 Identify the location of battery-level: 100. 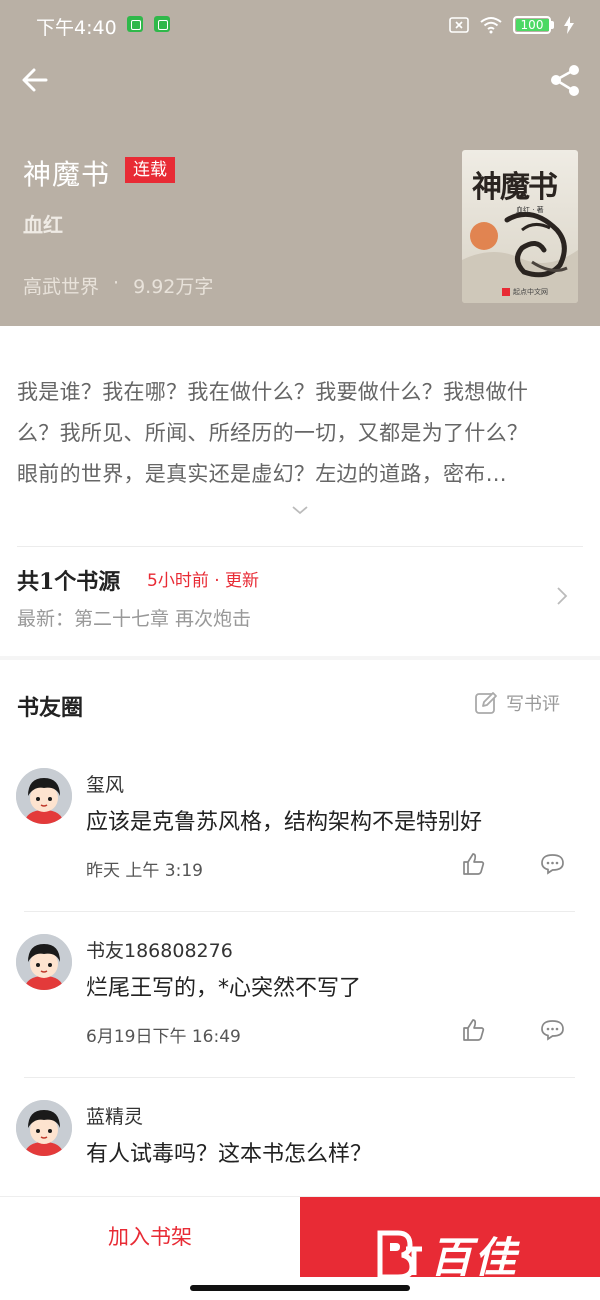
(532, 25).